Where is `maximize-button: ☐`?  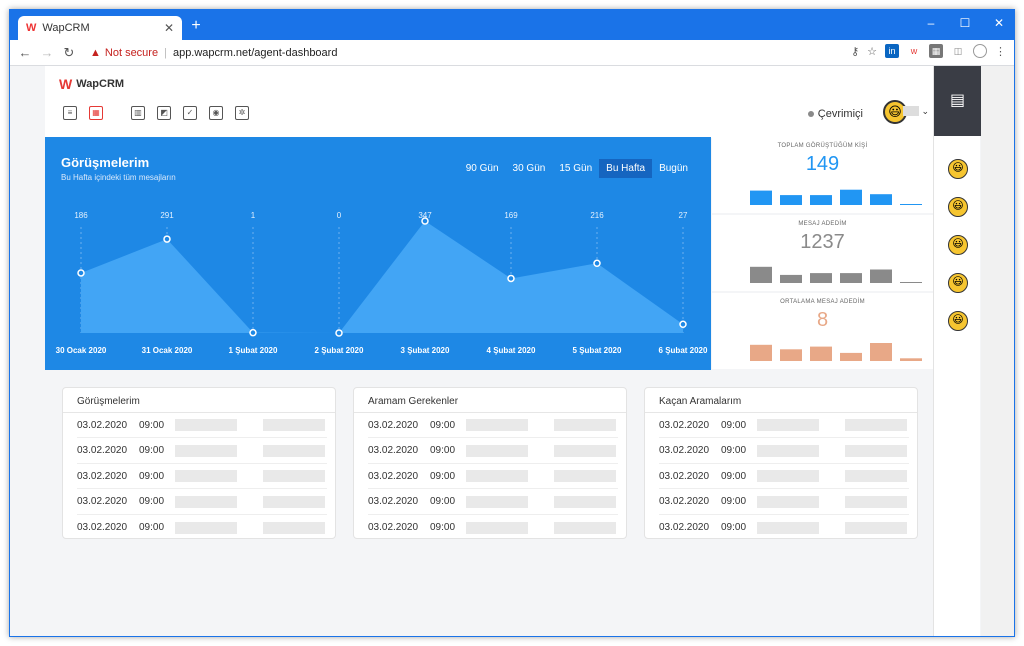
maximize-button: ☐ is located at coordinates (965, 25).